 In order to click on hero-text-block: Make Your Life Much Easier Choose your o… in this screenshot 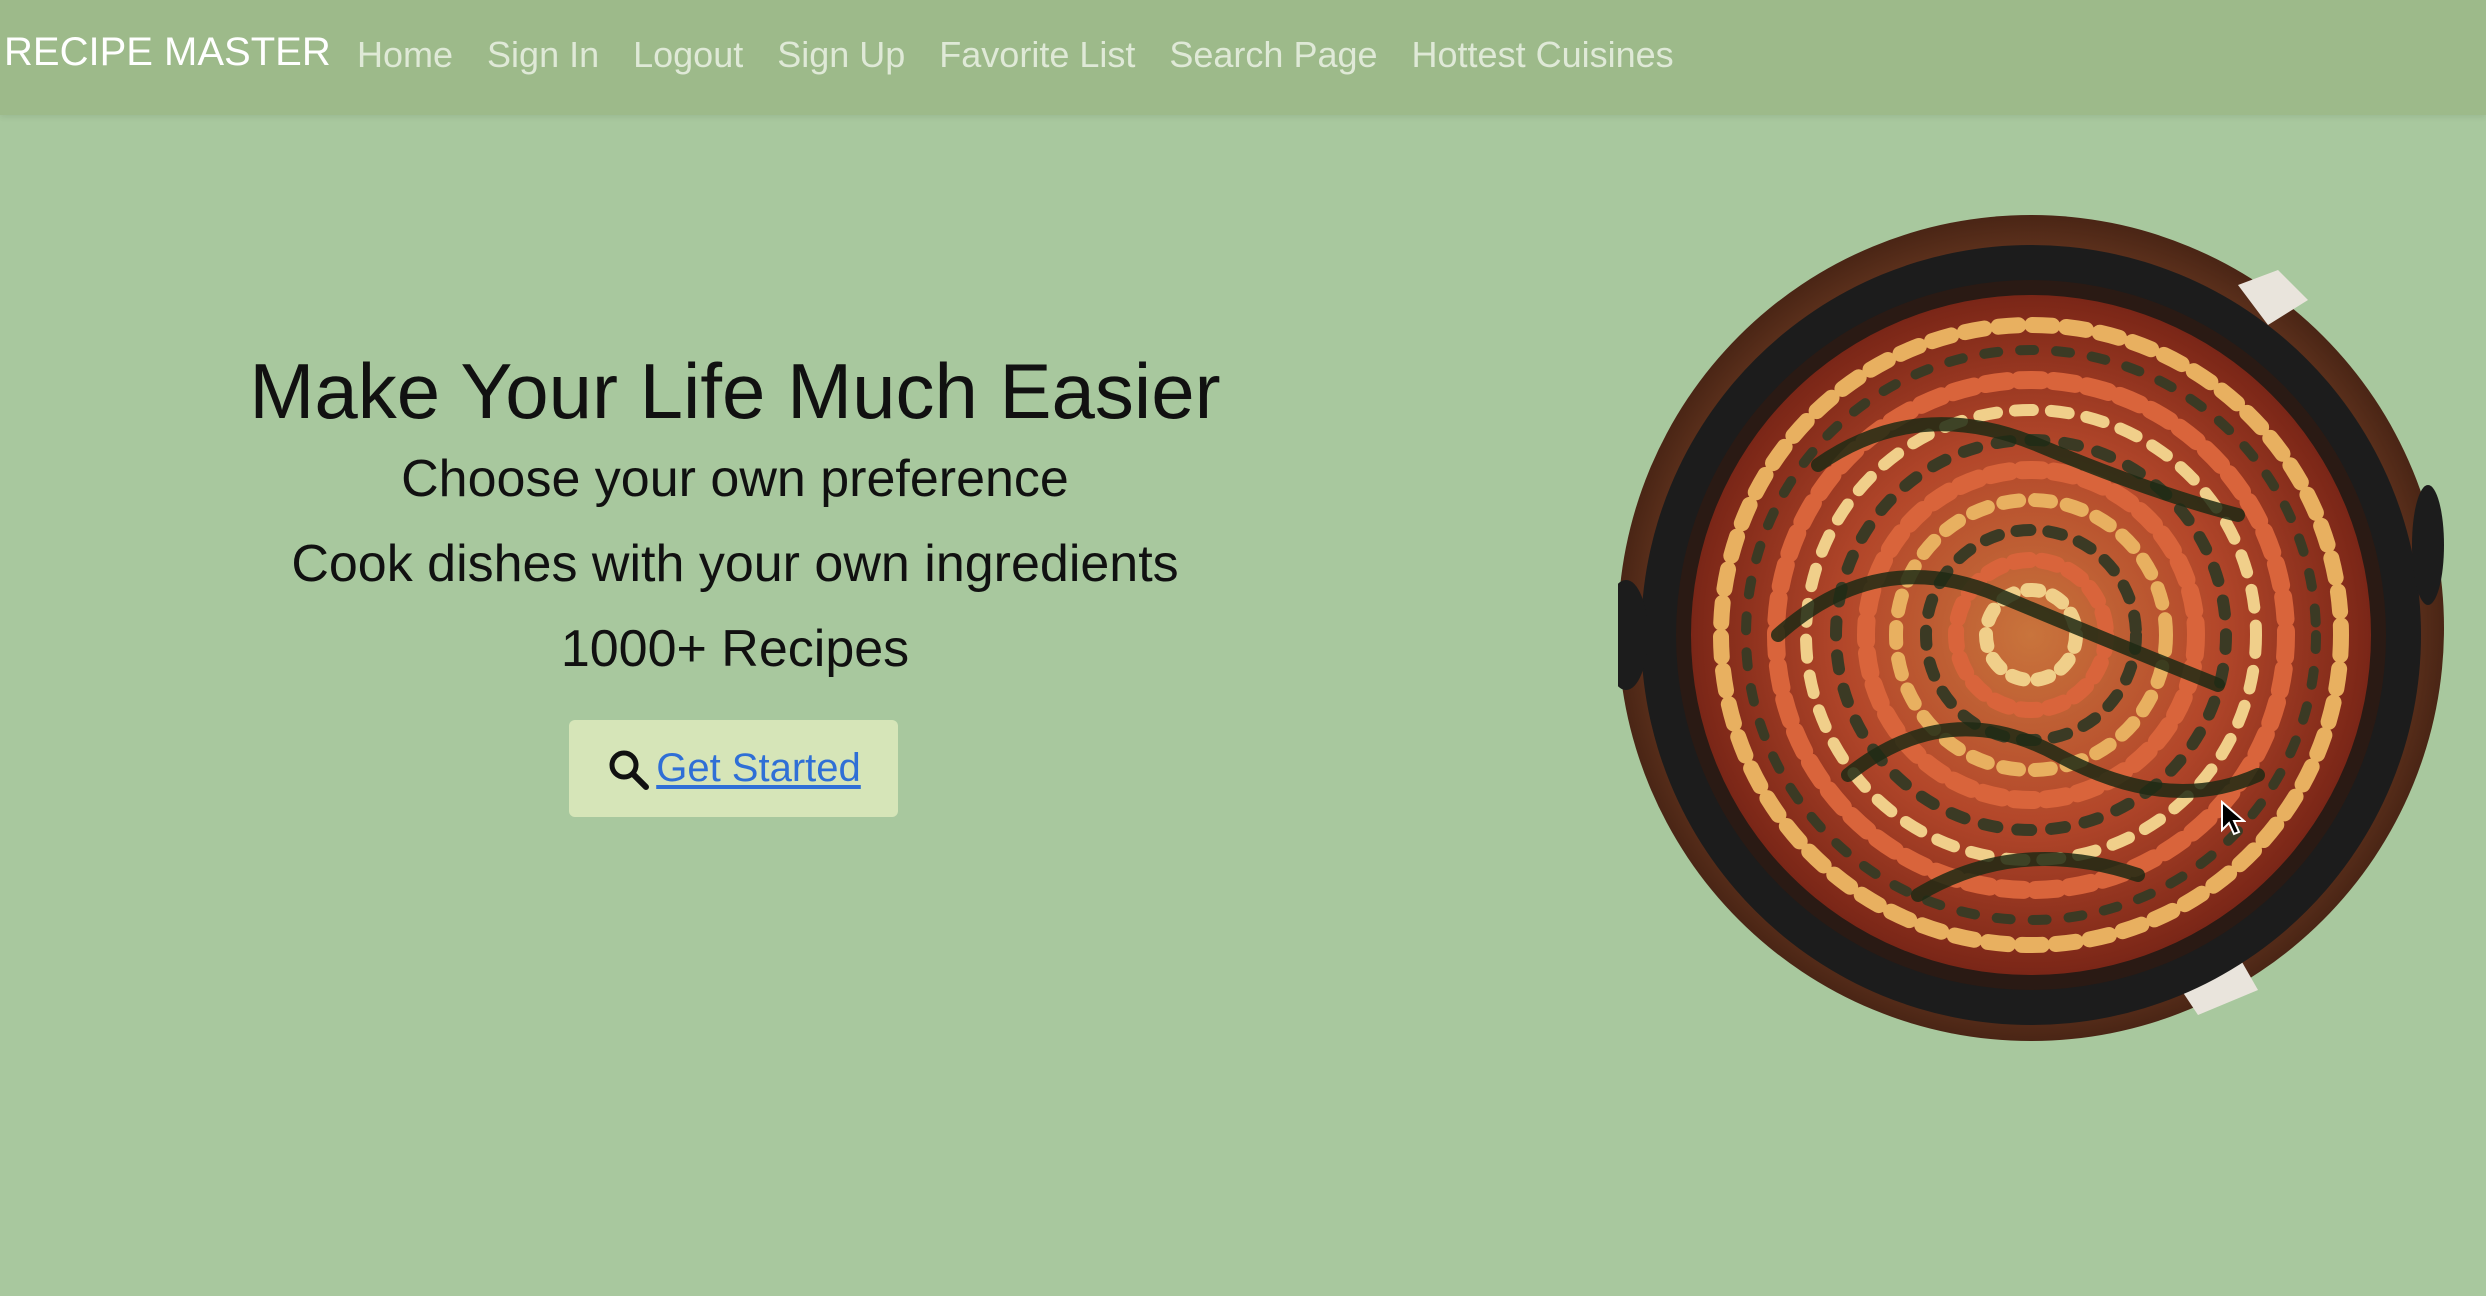, I will do `click(735, 519)`.